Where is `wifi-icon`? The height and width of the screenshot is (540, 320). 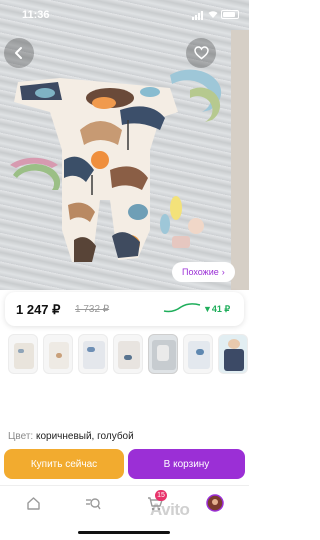
wifi-icon is located at coordinates (213, 14).